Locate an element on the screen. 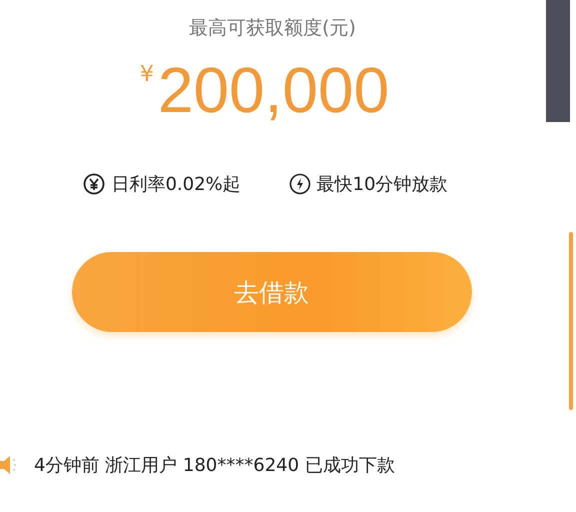 This screenshot has height=512, width=576. limit-label: 最高可获取额度(元) is located at coordinates (272, 28).